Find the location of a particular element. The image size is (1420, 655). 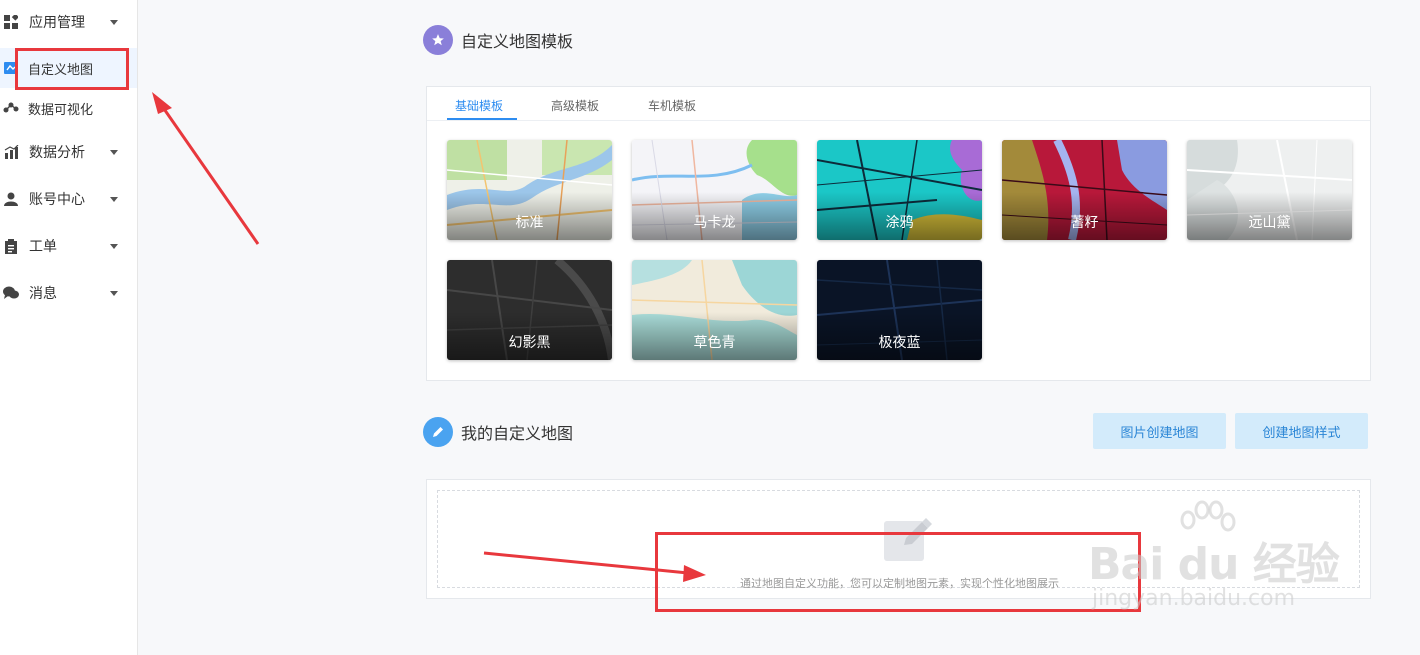

template-card-standard: 标准 is located at coordinates (529, 190).